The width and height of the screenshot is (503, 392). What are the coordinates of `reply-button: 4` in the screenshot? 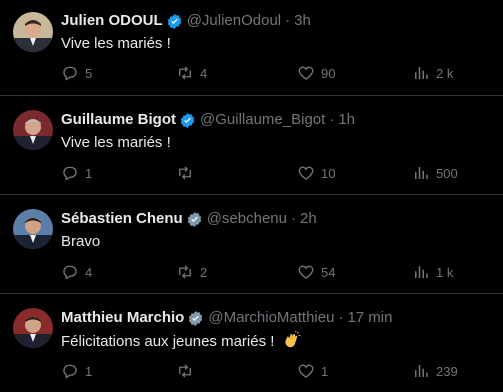 It's located at (76, 272).